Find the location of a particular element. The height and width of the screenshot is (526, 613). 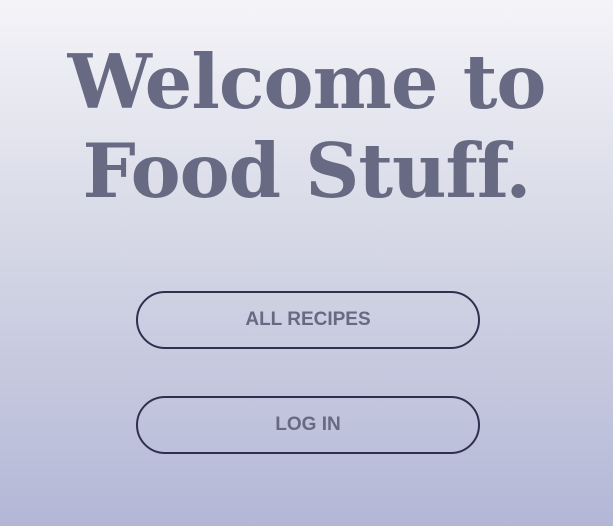

title-line-1: Welcome to is located at coordinates (307, 82).